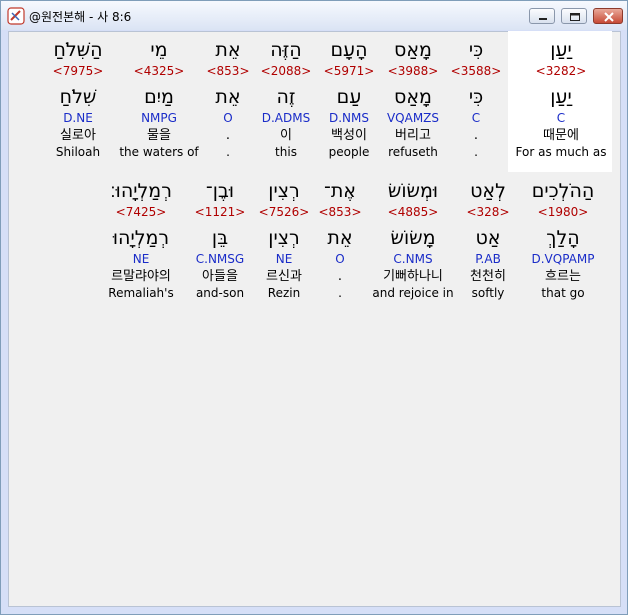  I want to click on strong-number: <7975>, so click(78, 71).